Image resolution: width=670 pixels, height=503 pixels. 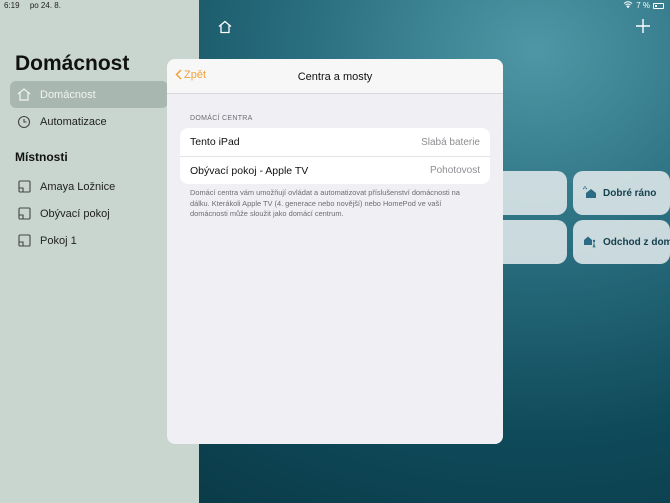 I want to click on clock-icon, so click(x=24, y=122).